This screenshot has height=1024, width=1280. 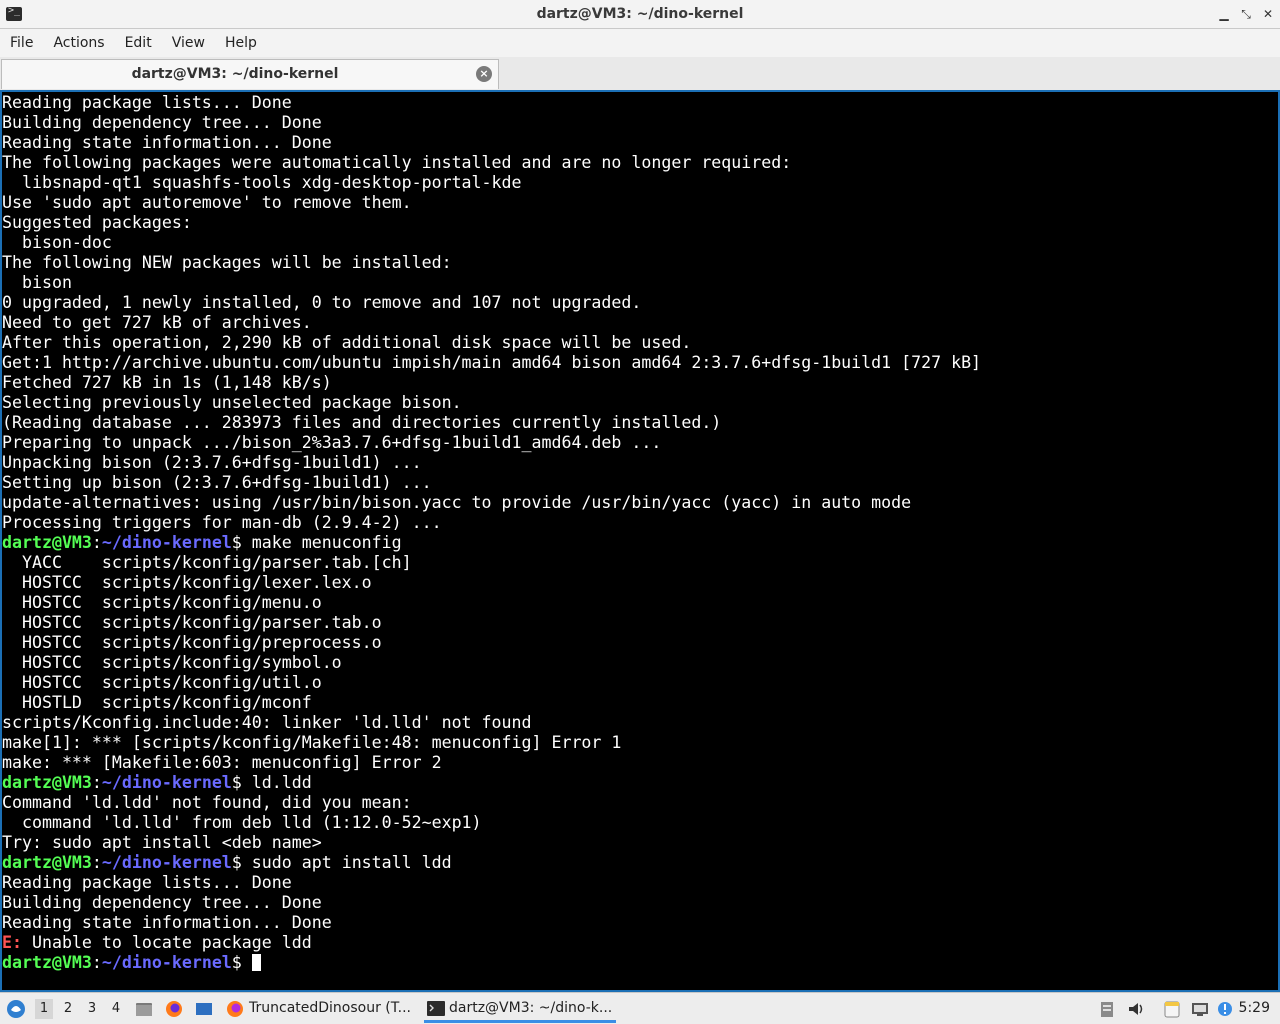 I want to click on terminal-line: Reading package lists... Done, so click(x=491, y=103).